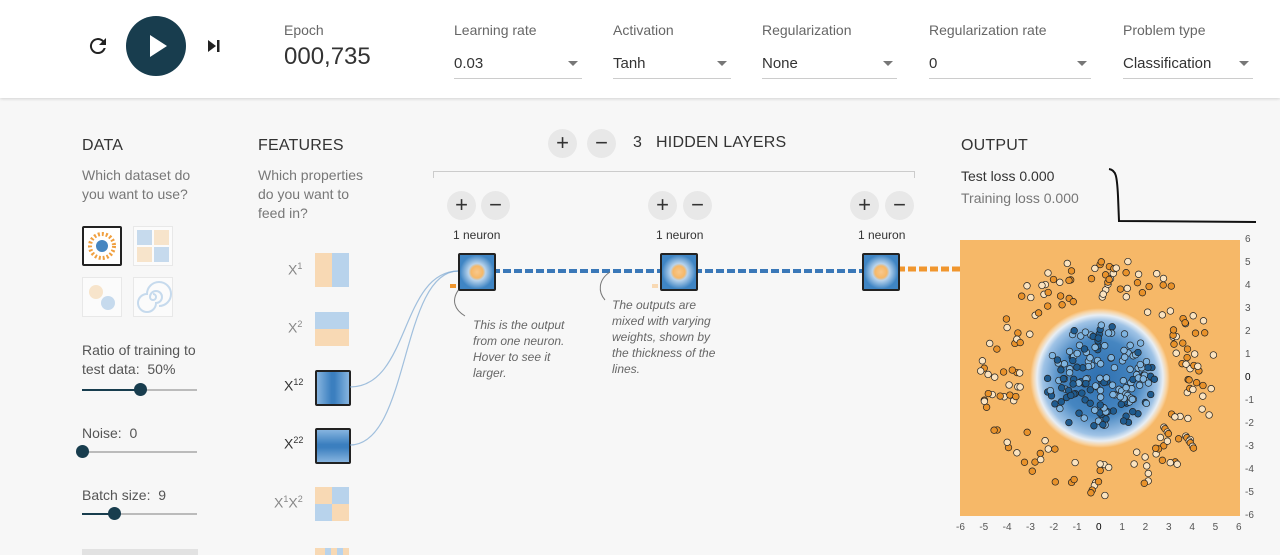  Describe the element at coordinates (1122, 527) in the screenshot. I see `x-tick-label: 1` at that location.